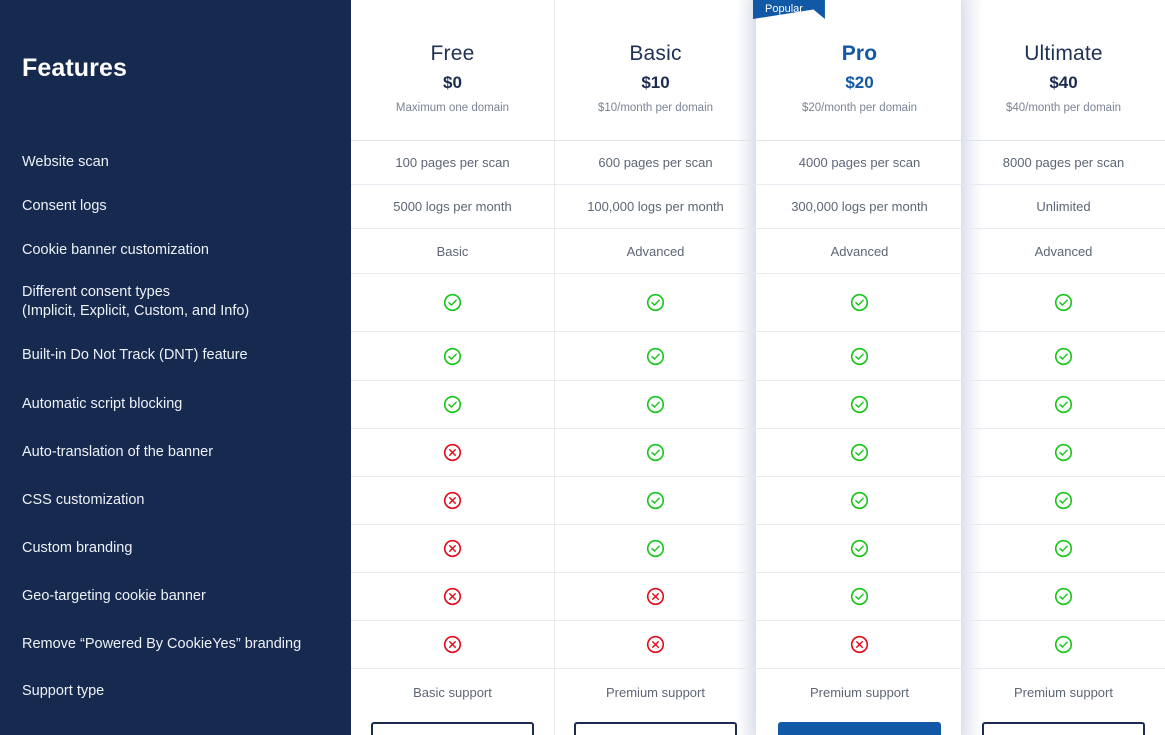 The width and height of the screenshot is (1165, 735). What do you see at coordinates (175, 691) in the screenshot?
I see `feature-label-11: Support type` at bounding box center [175, 691].